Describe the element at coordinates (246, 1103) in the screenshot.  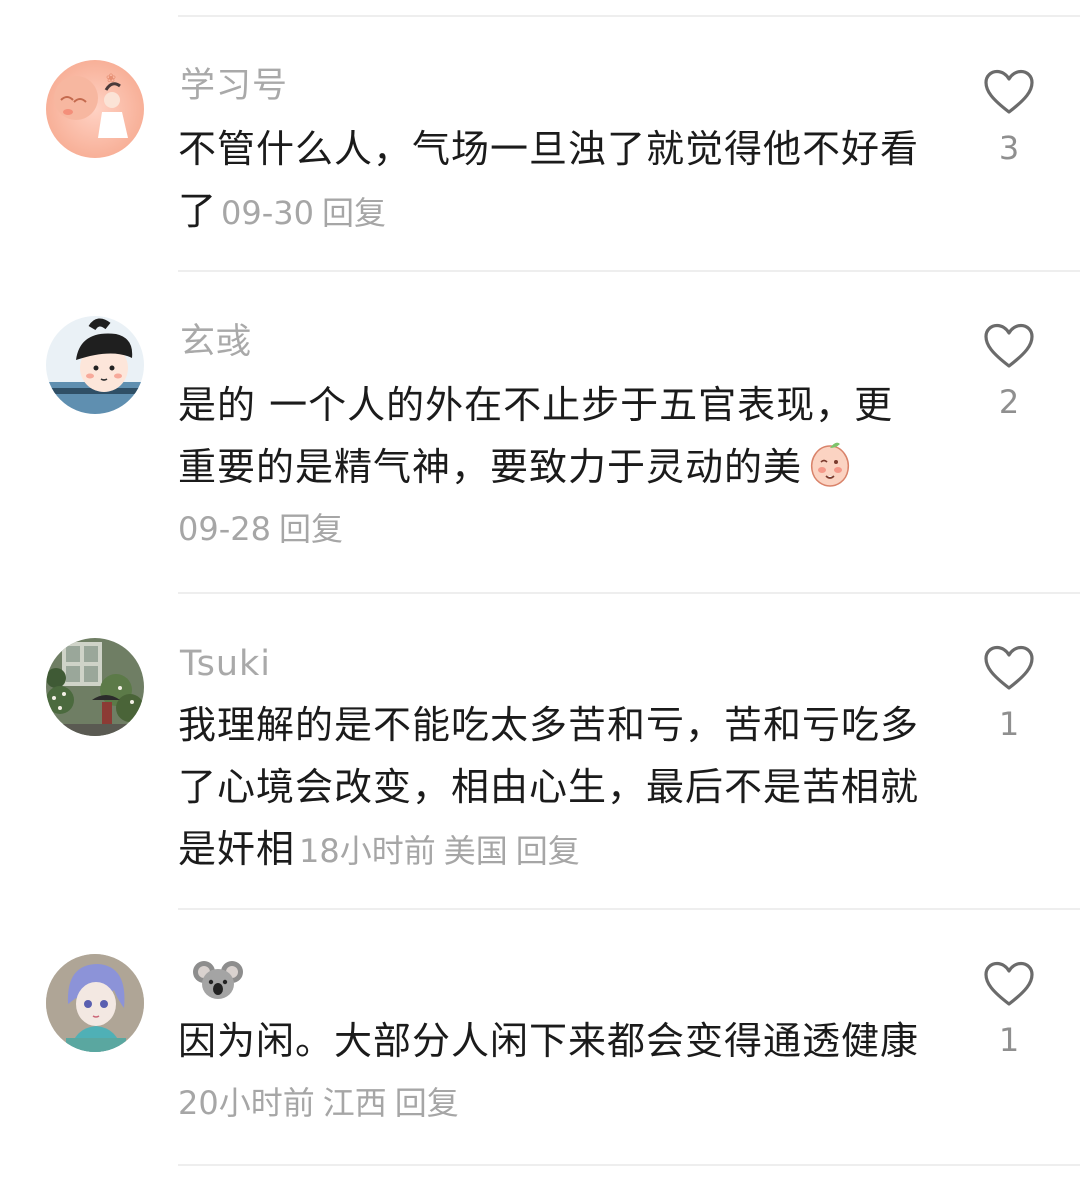
I see `timestamp: 20小时前` at that location.